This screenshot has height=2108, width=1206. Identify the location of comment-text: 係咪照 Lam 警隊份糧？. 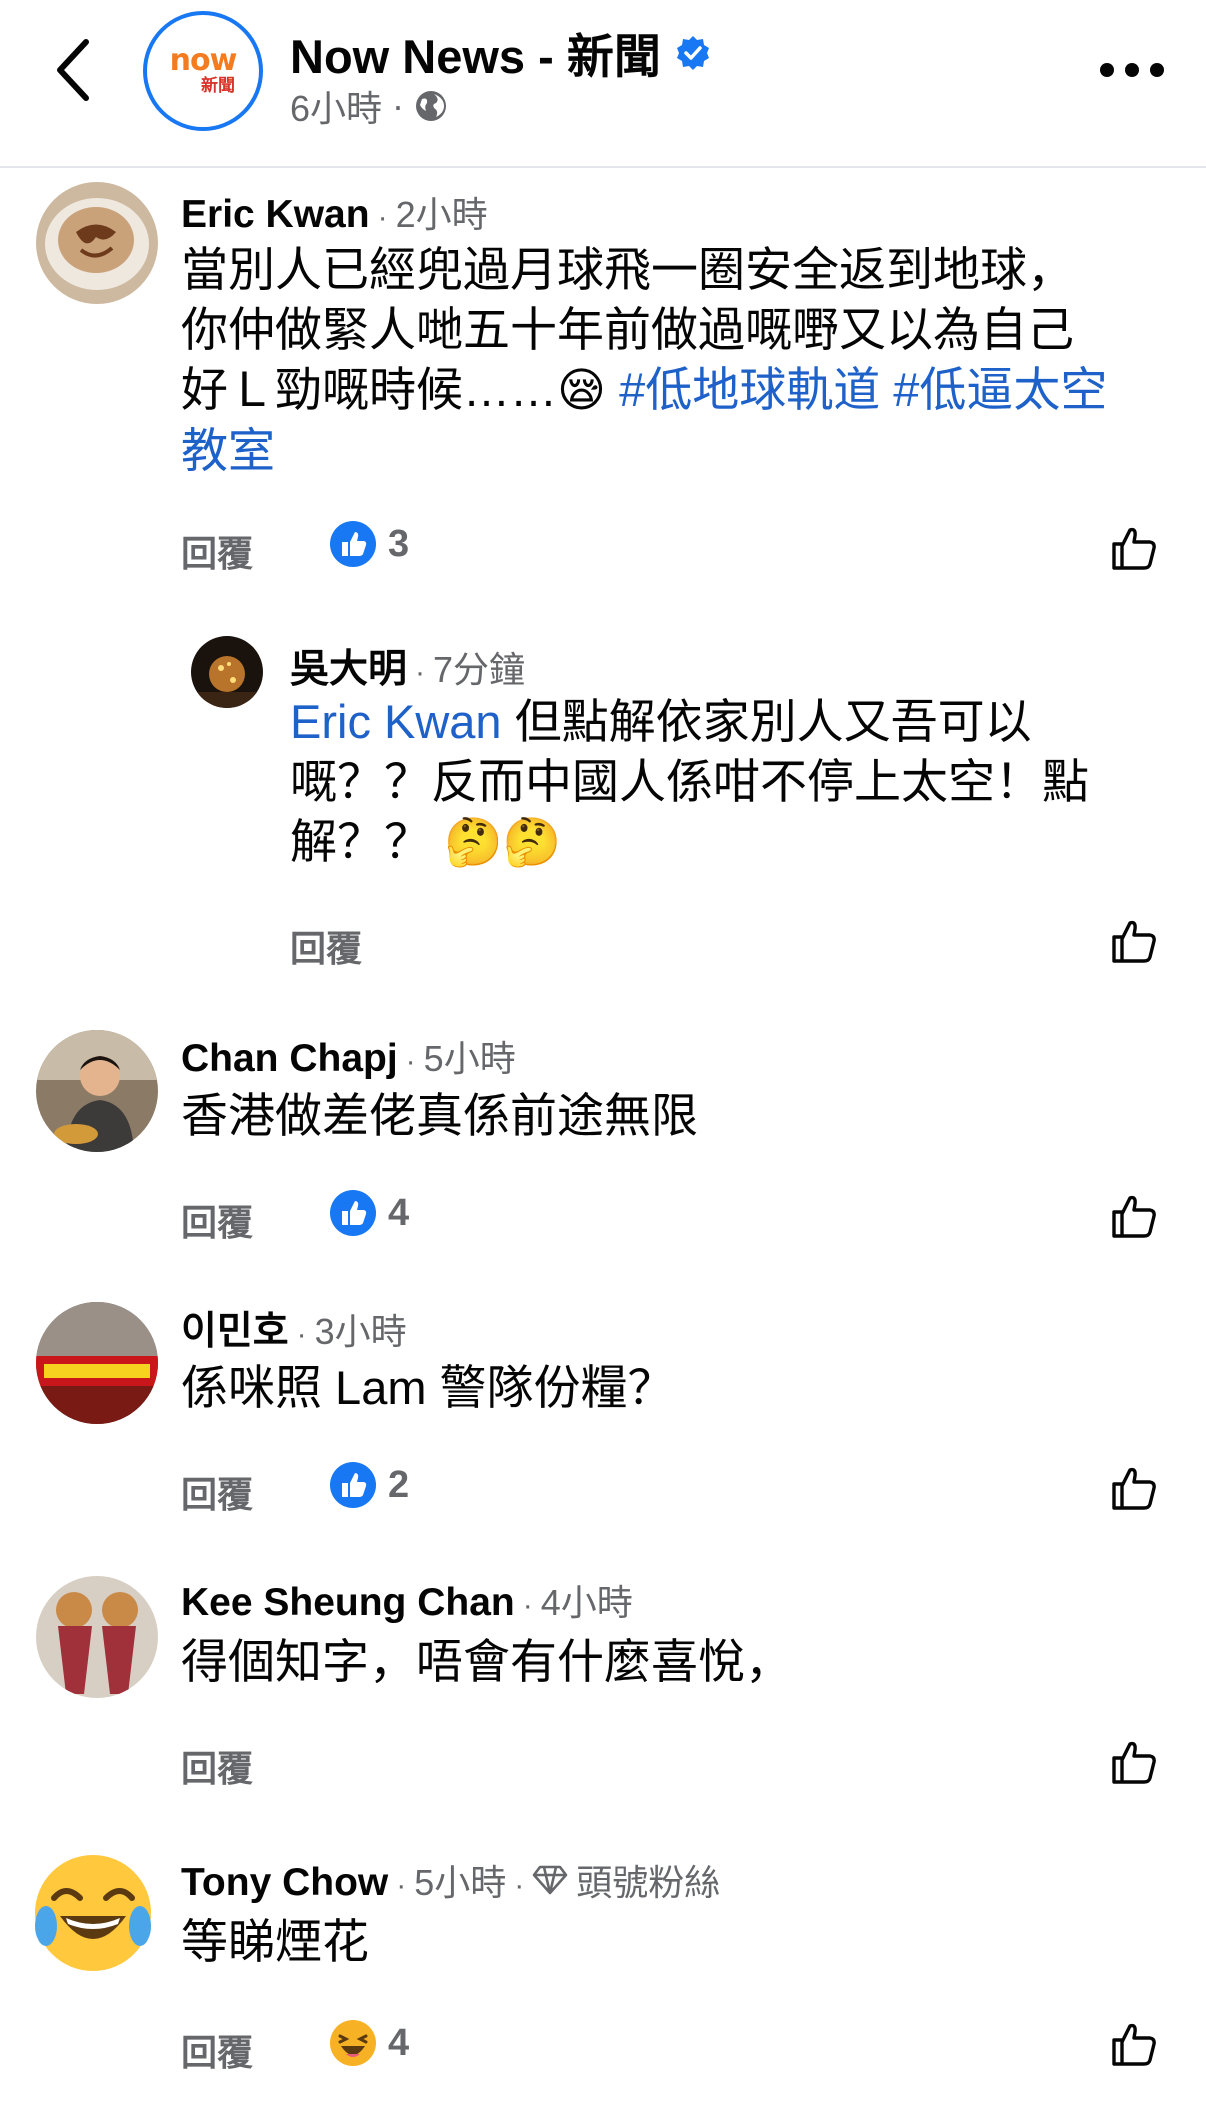
(428, 1387).